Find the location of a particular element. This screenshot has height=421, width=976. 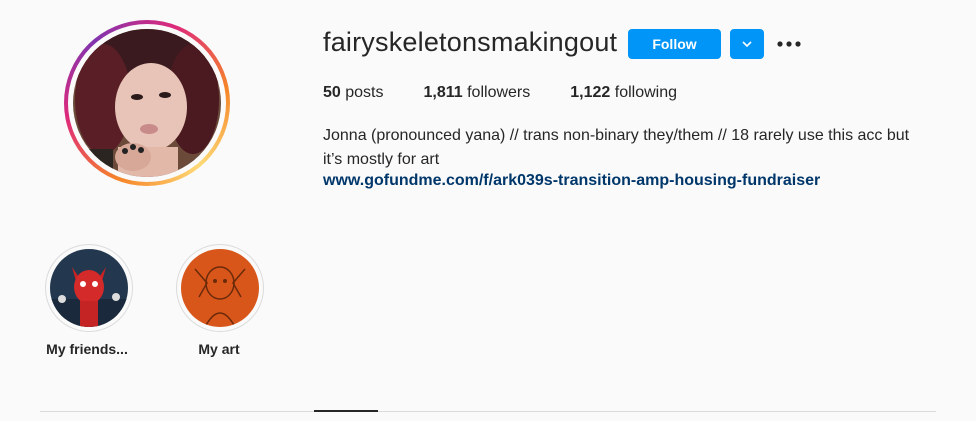

posts-count: 50 is located at coordinates (332, 92).